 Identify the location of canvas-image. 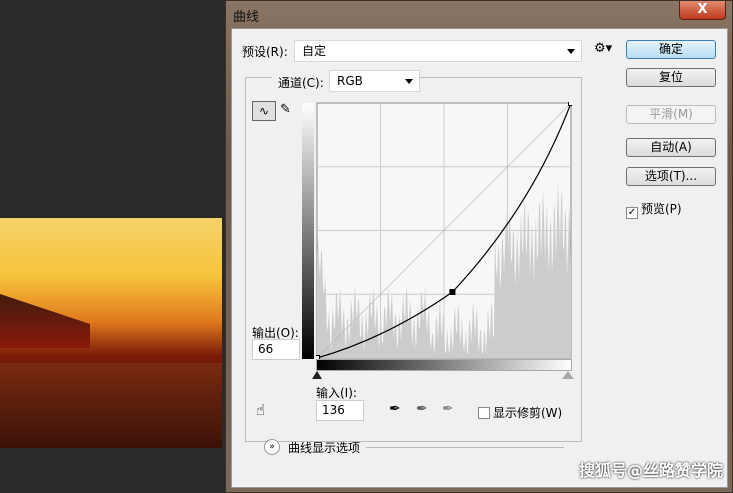
(111, 333).